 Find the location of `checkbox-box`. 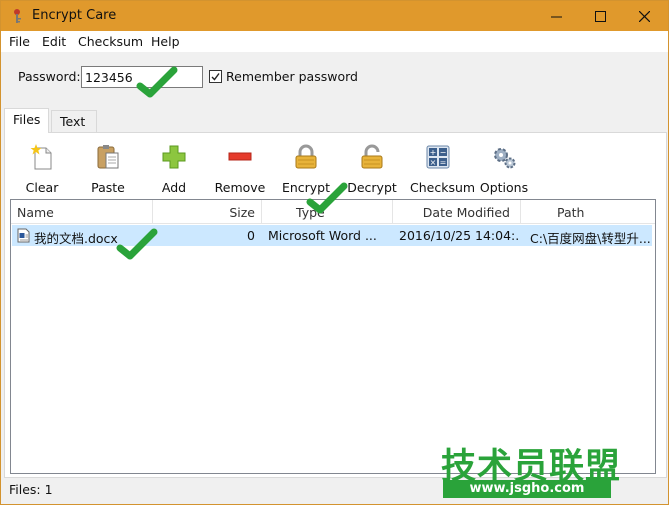

checkbox-box is located at coordinates (215, 76).